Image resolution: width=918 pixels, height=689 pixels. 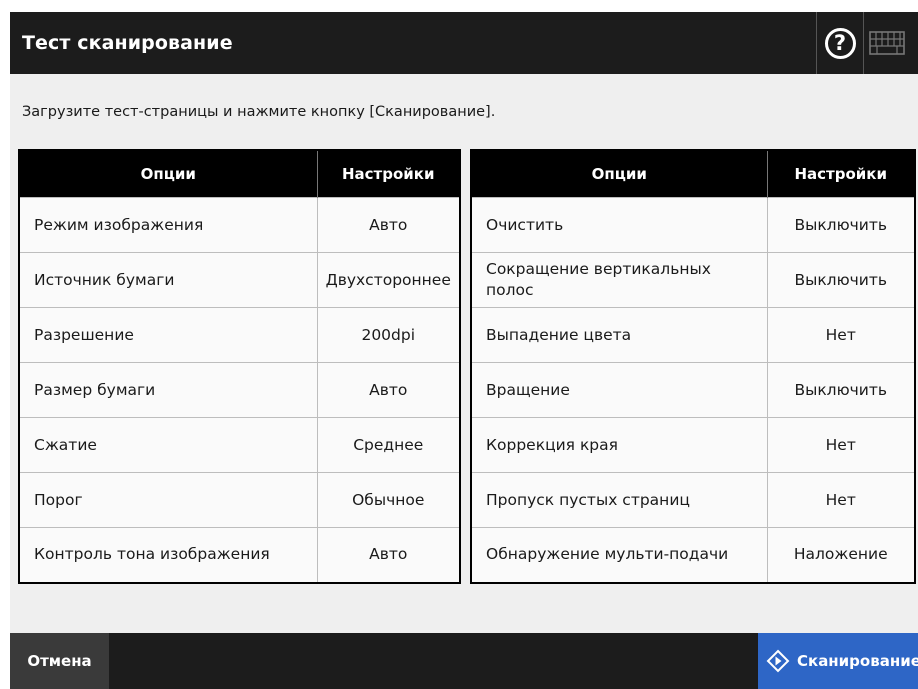 What do you see at coordinates (857, 661) in the screenshot?
I see `scan-button-label: Сканирование` at bounding box center [857, 661].